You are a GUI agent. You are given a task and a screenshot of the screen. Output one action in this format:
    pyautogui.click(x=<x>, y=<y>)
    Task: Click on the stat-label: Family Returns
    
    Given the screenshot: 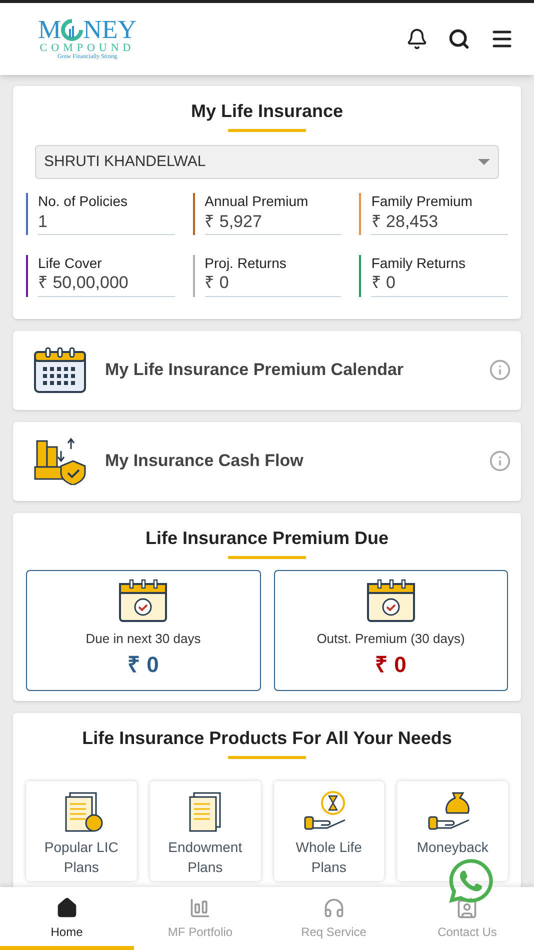 What is the action you would take?
    pyautogui.click(x=418, y=263)
    